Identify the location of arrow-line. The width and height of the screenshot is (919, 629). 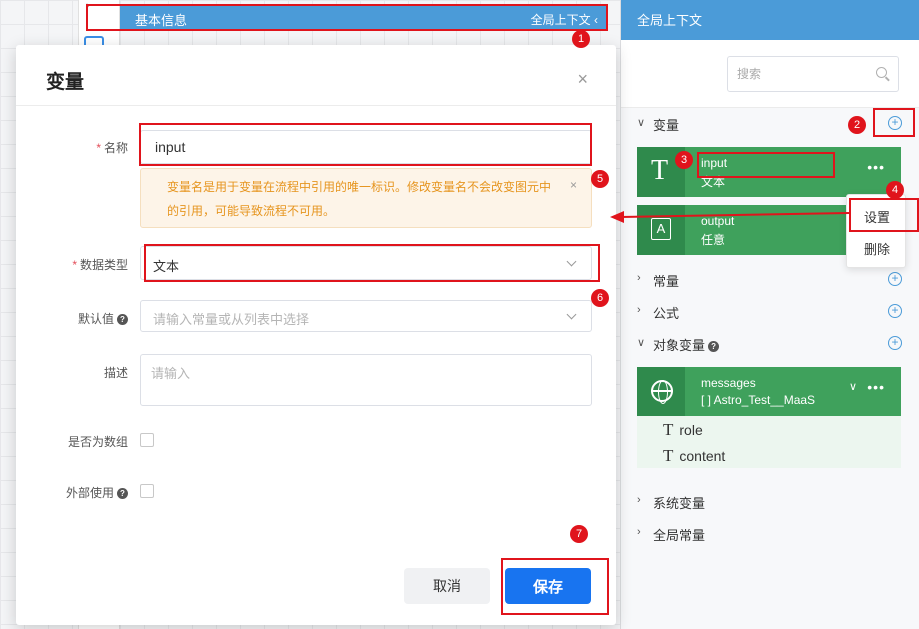
(734, 215).